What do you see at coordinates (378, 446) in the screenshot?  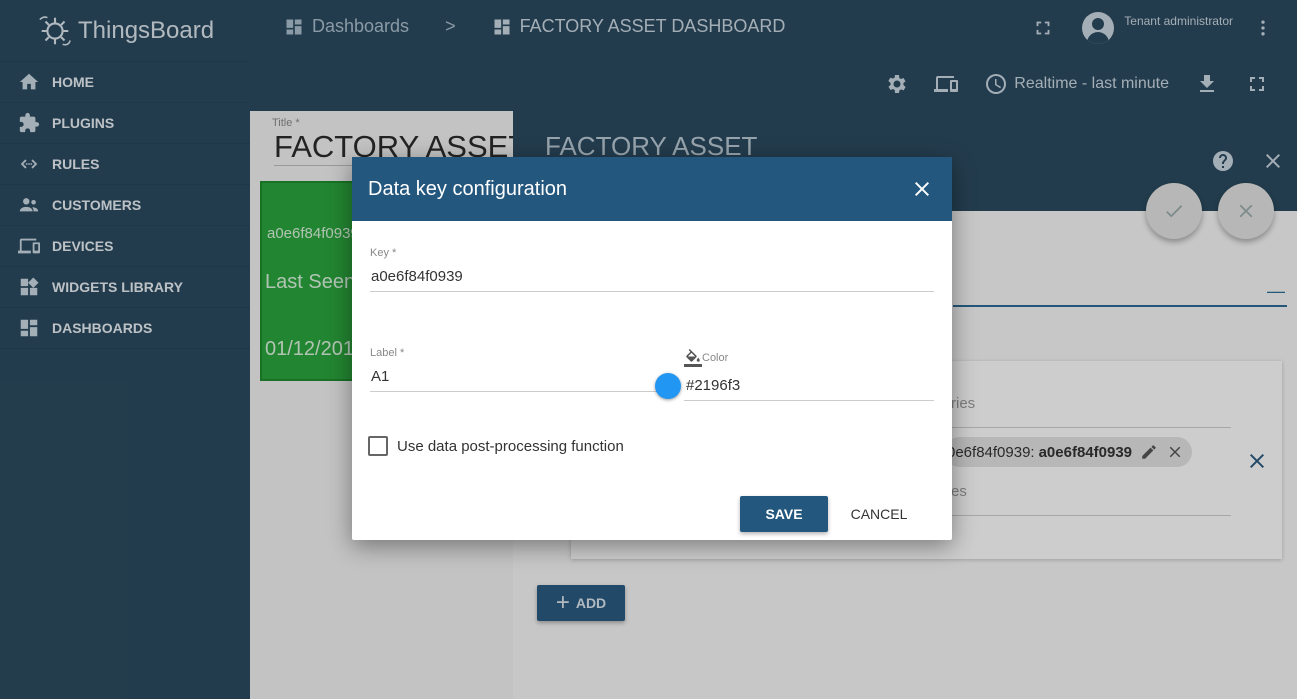 I see `postprocessing-checkbox` at bounding box center [378, 446].